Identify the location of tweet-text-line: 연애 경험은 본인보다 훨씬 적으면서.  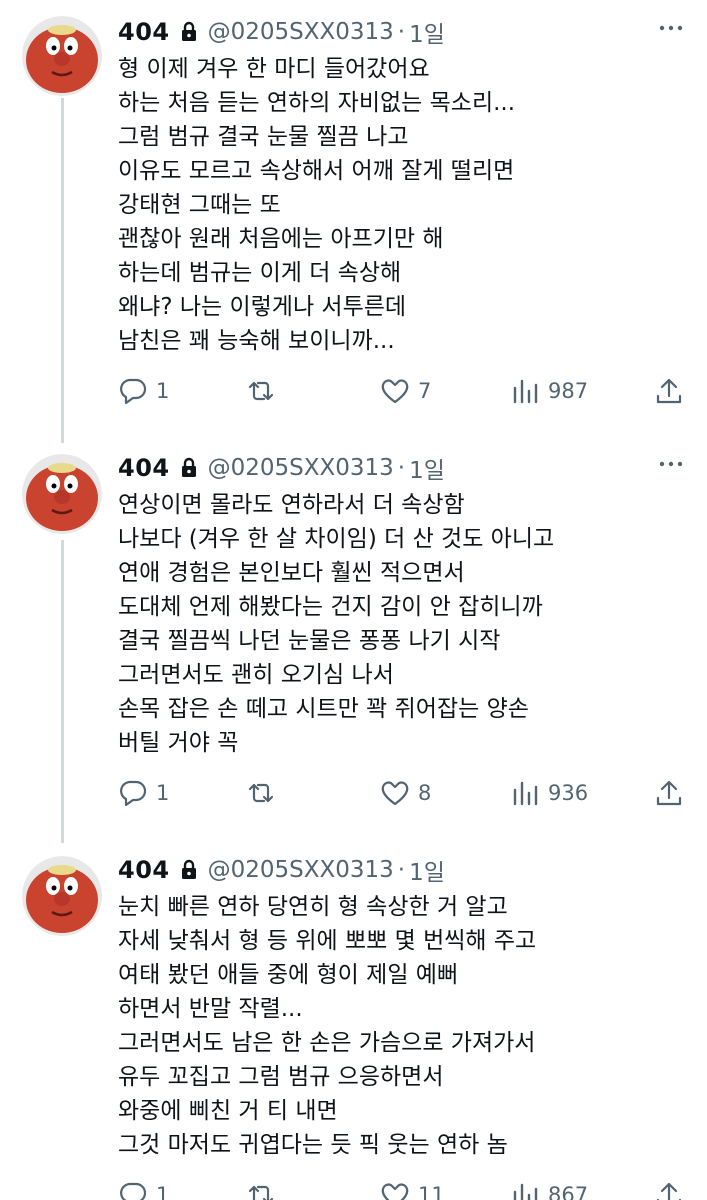
(291, 573).